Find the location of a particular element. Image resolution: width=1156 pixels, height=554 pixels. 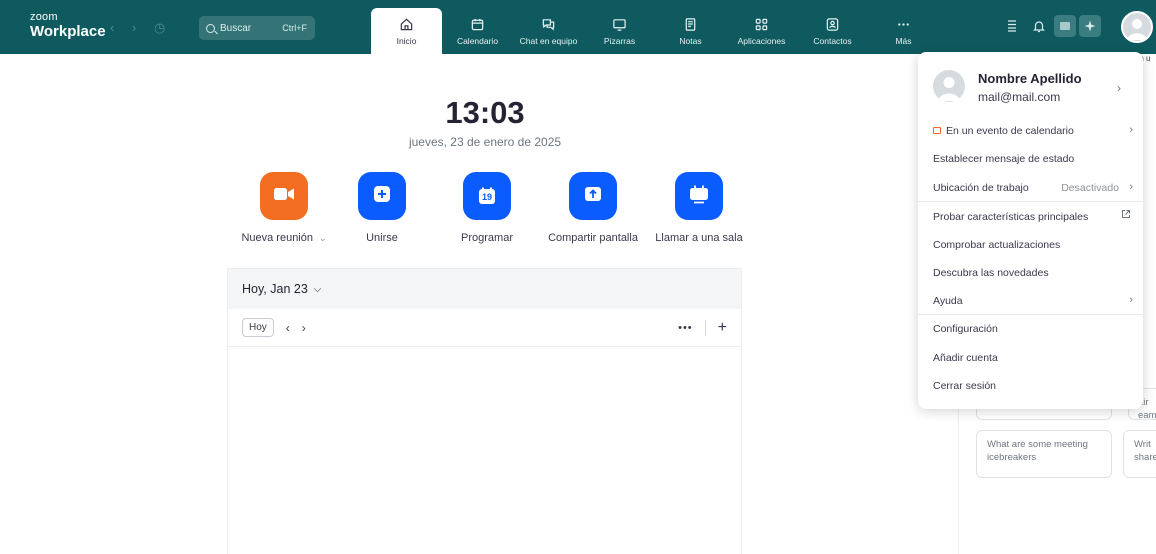

prev-day-icon: ‹ is located at coordinates (288, 328).